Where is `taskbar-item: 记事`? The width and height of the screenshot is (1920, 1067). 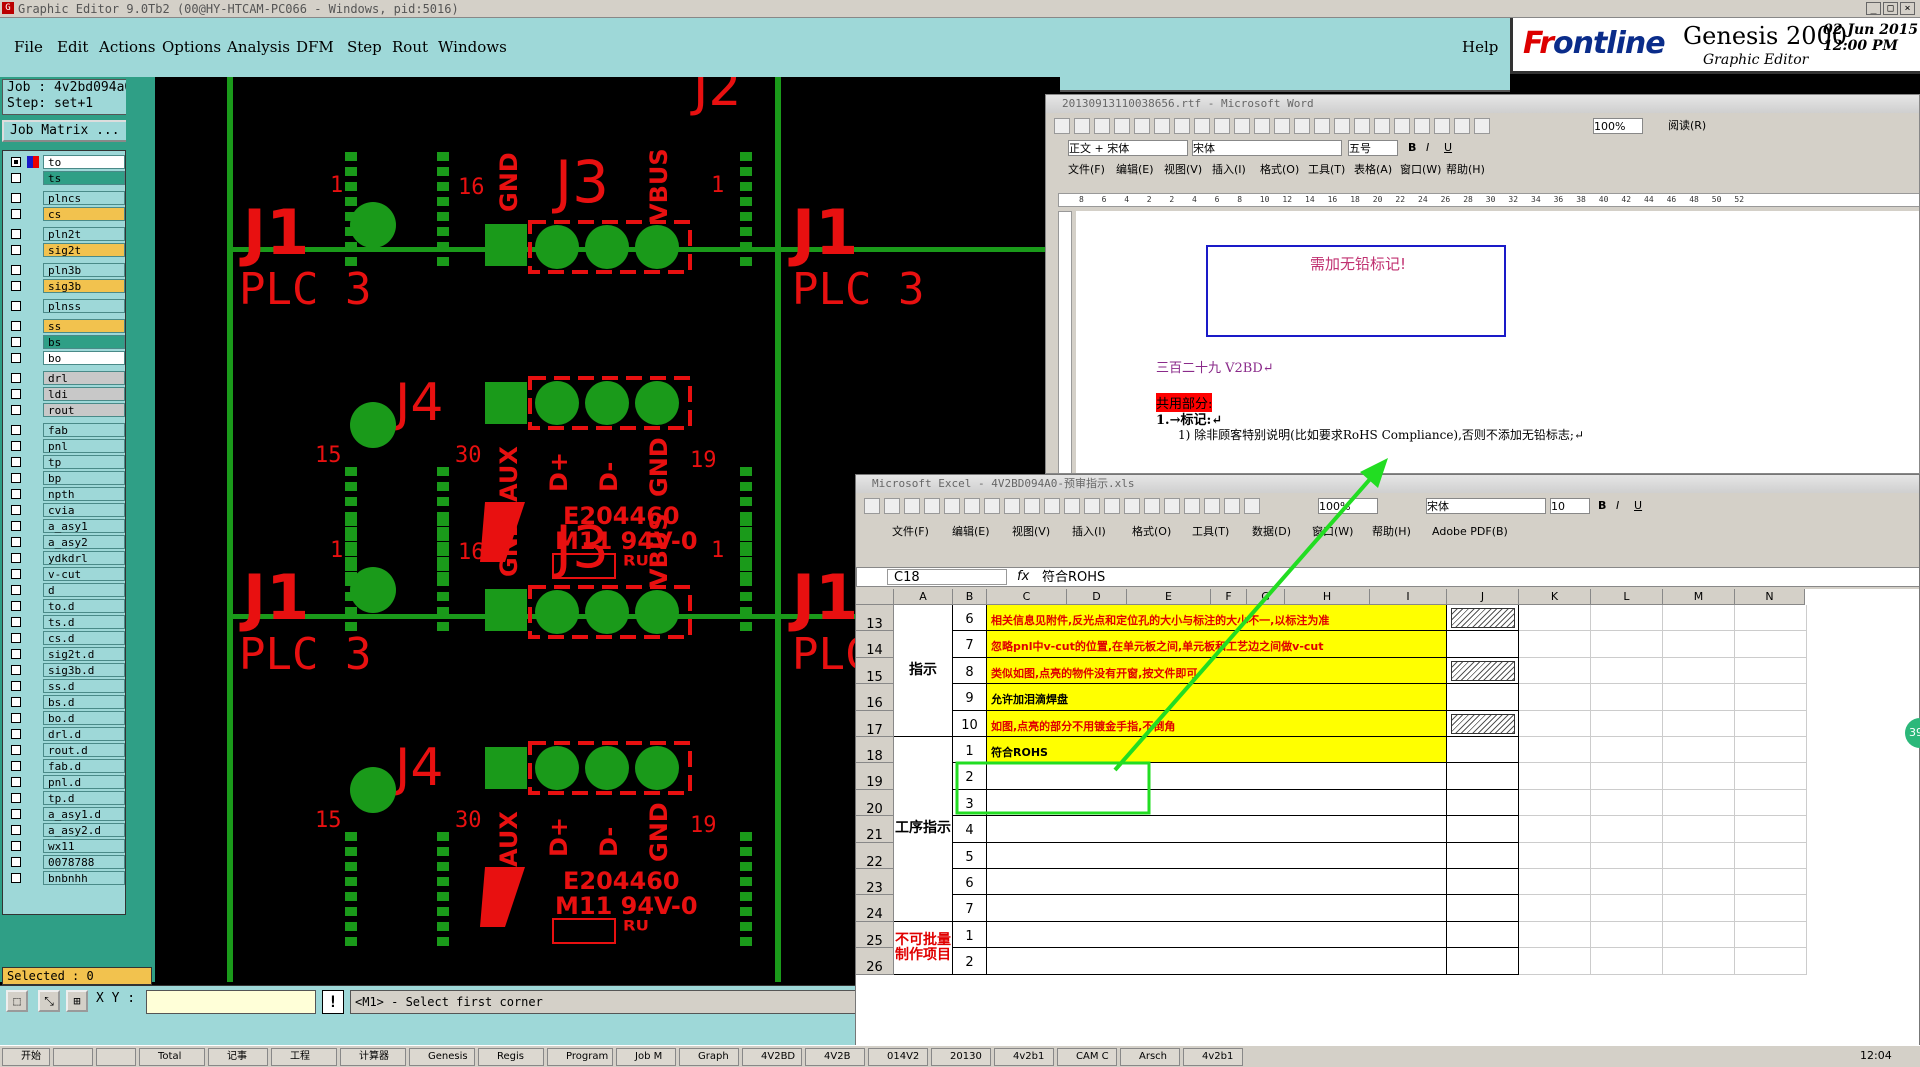 taskbar-item: 记事 is located at coordinates (238, 1057).